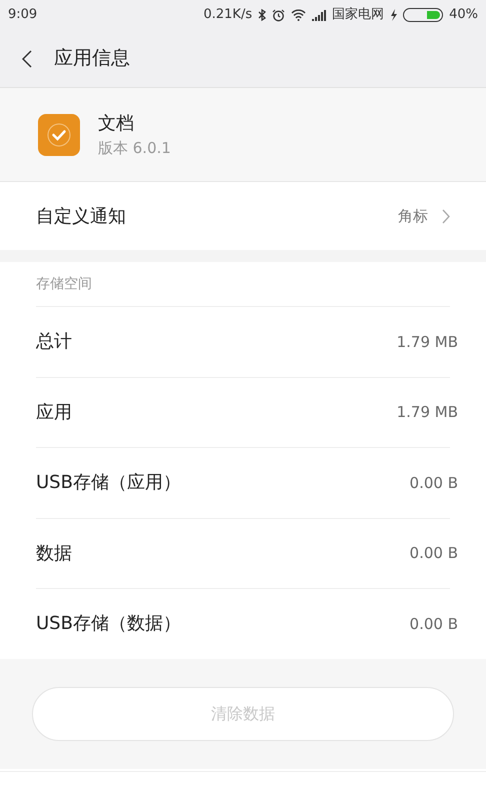 The height and width of the screenshot is (785, 486). What do you see at coordinates (358, 15) in the screenshot?
I see `carrier-name: 国家电网` at bounding box center [358, 15].